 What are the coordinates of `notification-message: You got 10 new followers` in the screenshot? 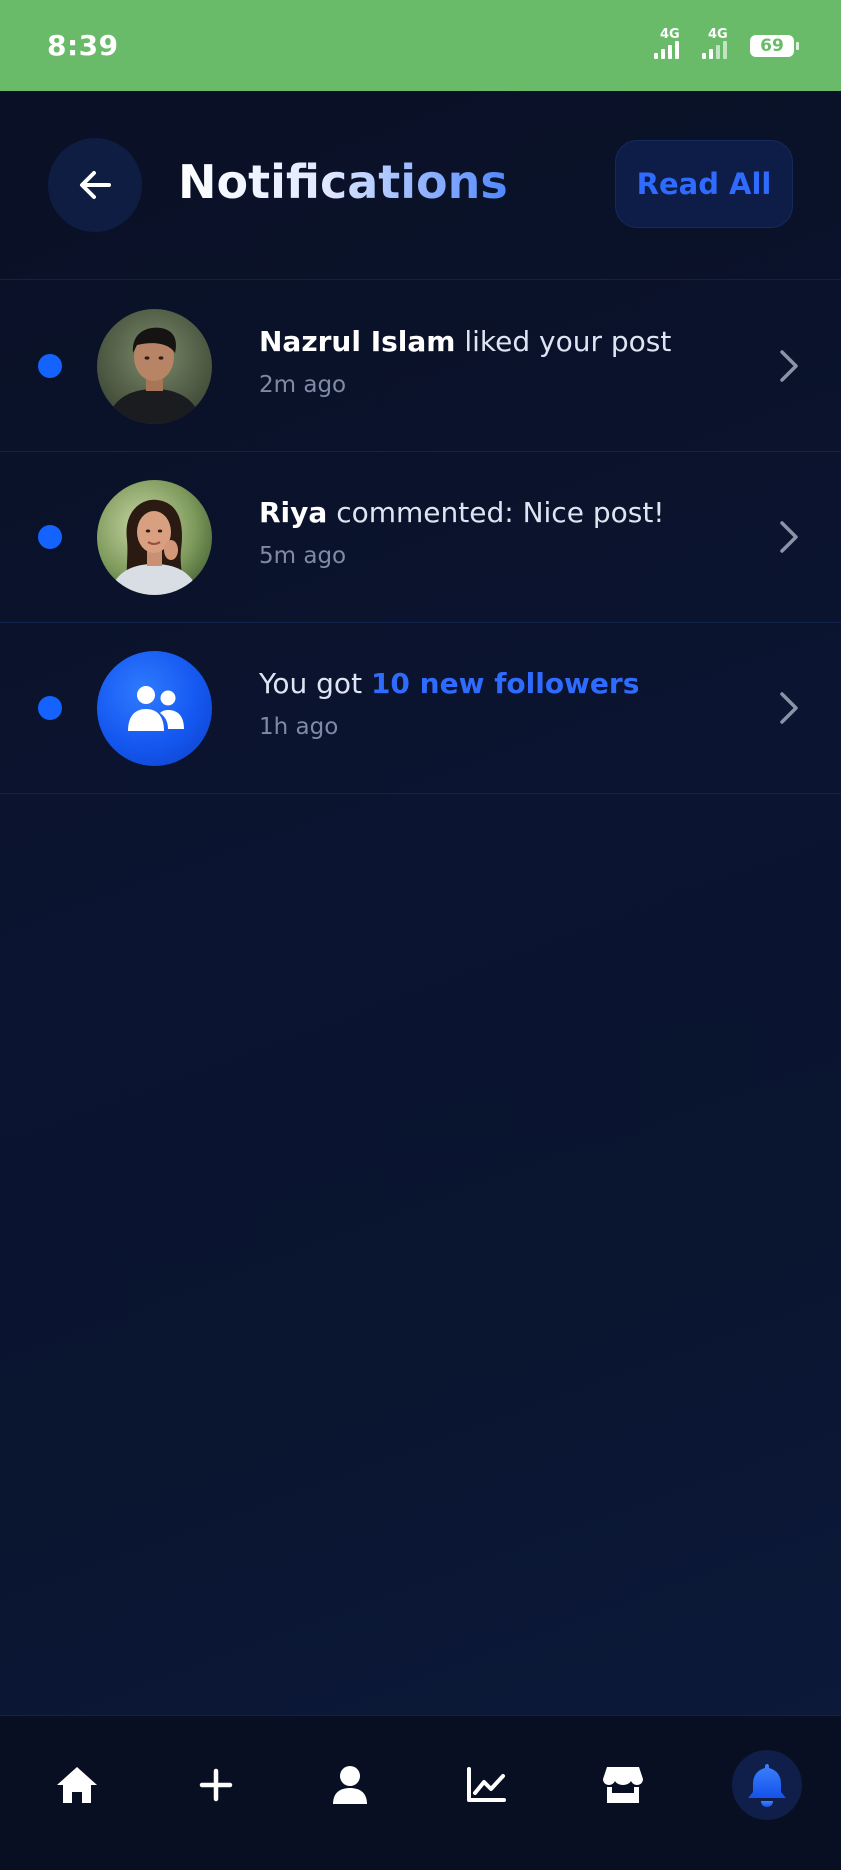 It's located at (449, 683).